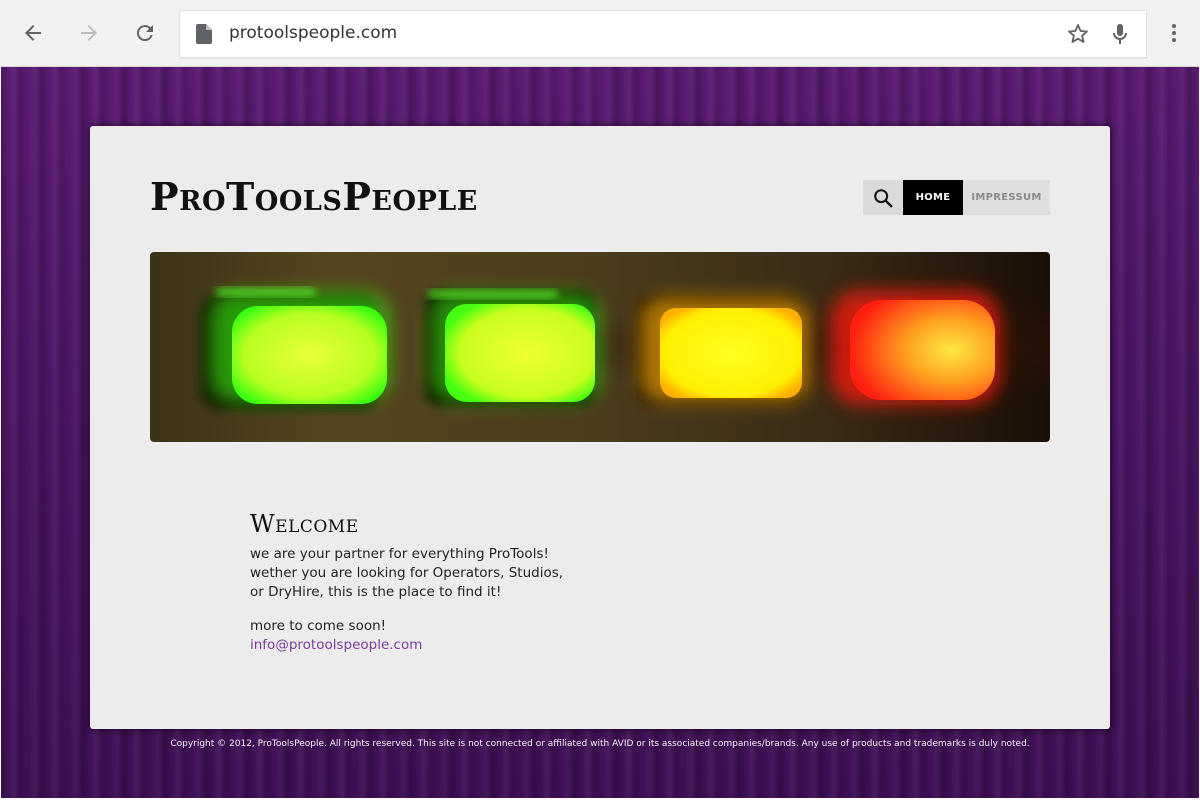 The image size is (1200, 800). I want to click on welcome-heading: Welcome, so click(304, 524).